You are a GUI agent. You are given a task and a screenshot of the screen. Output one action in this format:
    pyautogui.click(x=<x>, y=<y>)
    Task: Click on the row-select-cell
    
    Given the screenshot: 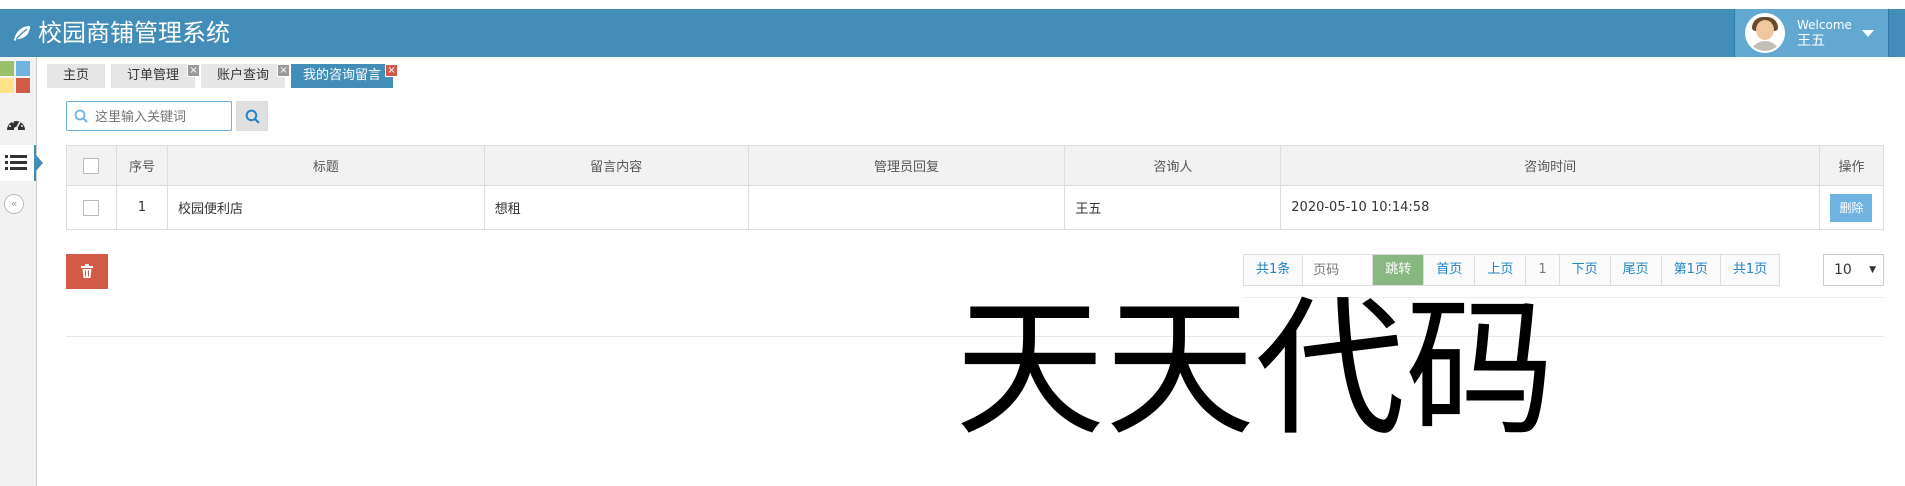 What is the action you would take?
    pyautogui.click(x=91, y=207)
    